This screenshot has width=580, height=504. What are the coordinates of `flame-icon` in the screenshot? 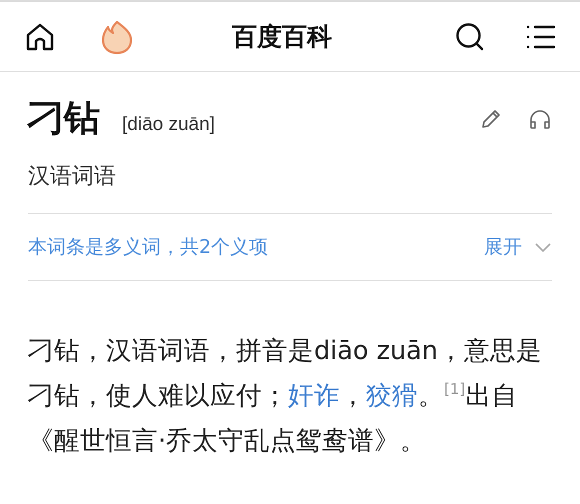 It's located at (117, 36).